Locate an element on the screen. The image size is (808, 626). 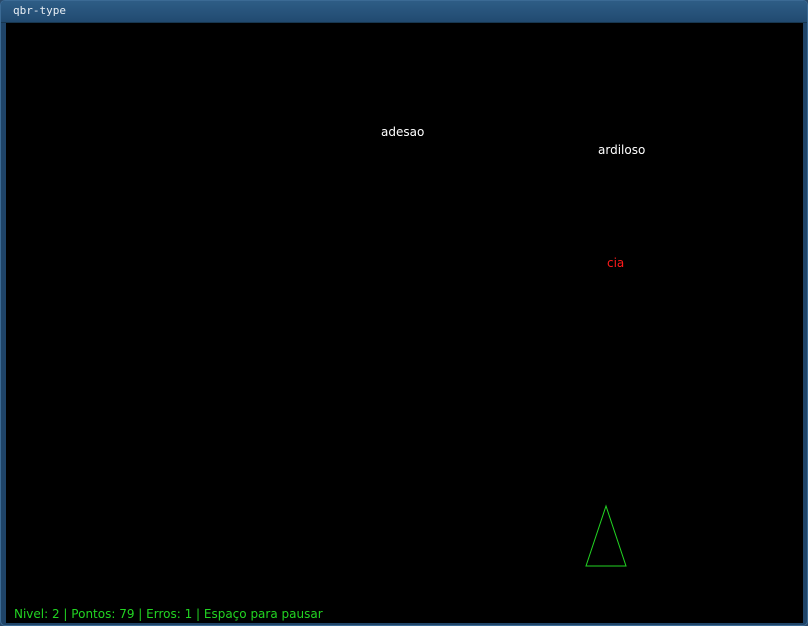
falling-word: ardiloso is located at coordinates (622, 150).